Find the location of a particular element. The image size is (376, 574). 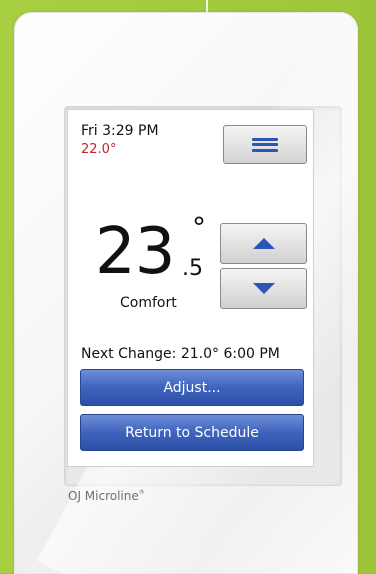

menu-button is located at coordinates (265, 144).